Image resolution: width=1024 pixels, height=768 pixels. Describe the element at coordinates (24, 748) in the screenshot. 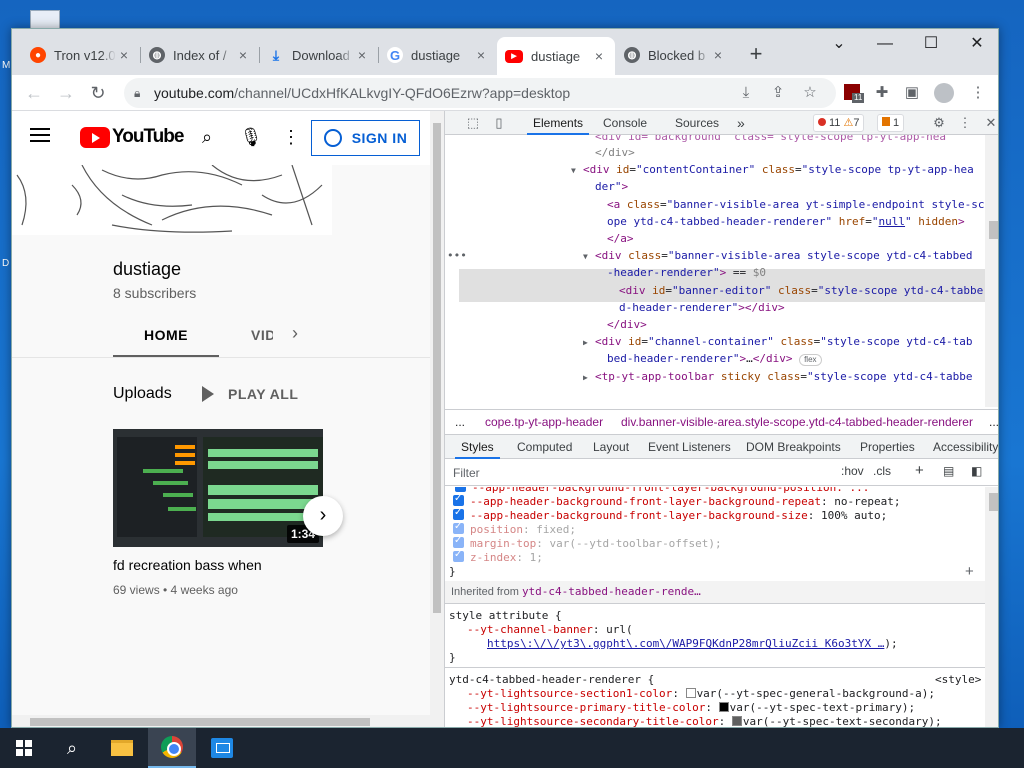

I see `start-button` at that location.